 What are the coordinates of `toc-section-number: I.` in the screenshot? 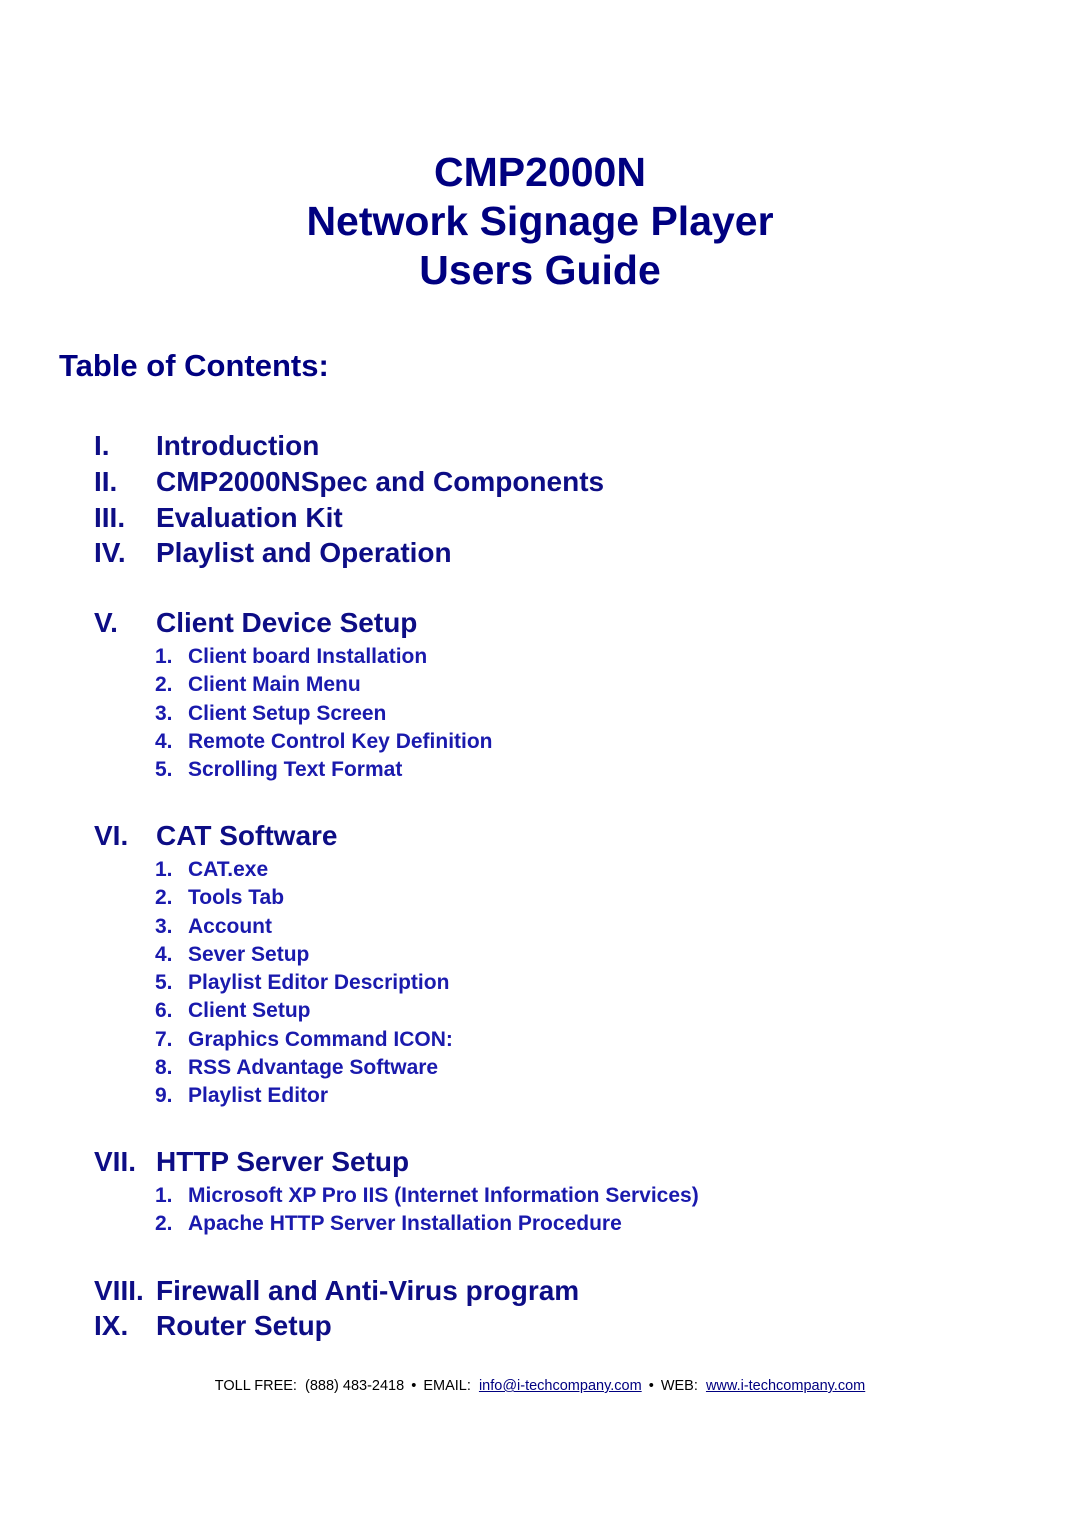 It's located at (102, 445).